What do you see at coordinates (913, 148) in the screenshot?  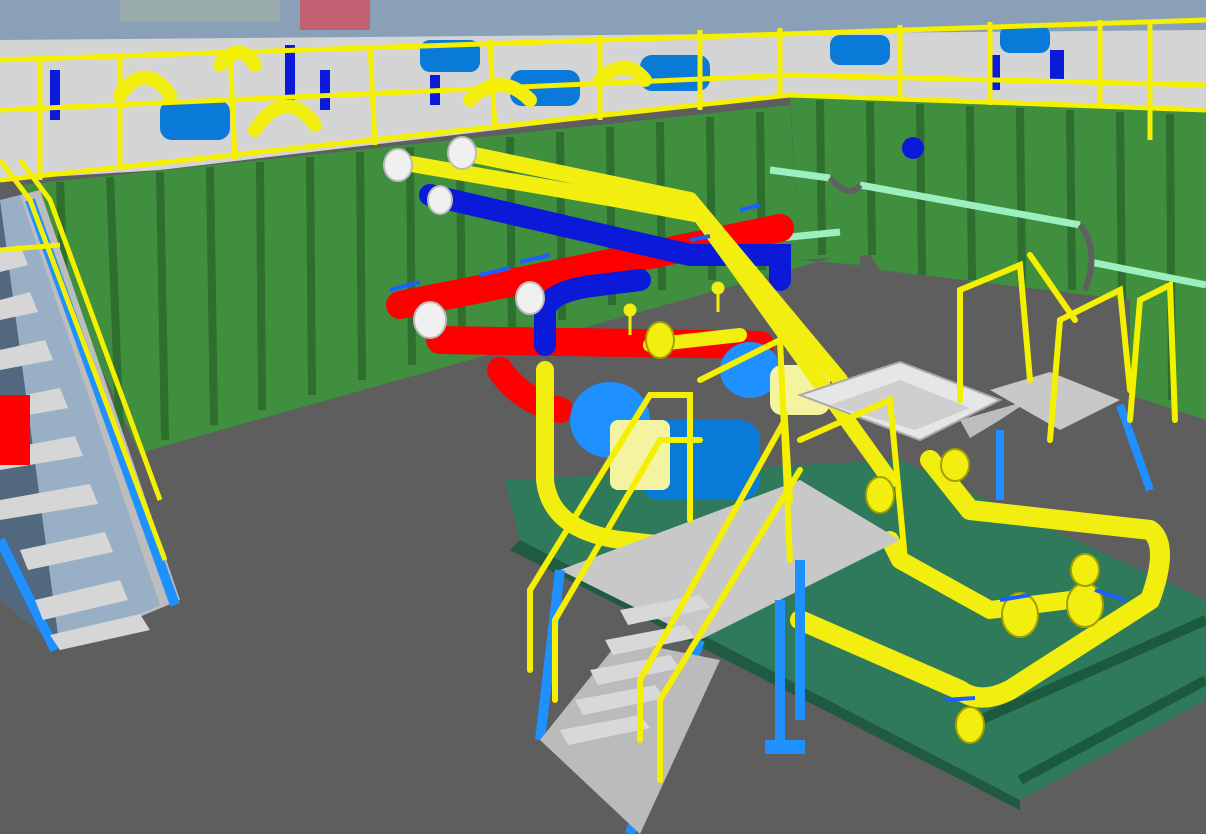 I see `indicator-ball` at bounding box center [913, 148].